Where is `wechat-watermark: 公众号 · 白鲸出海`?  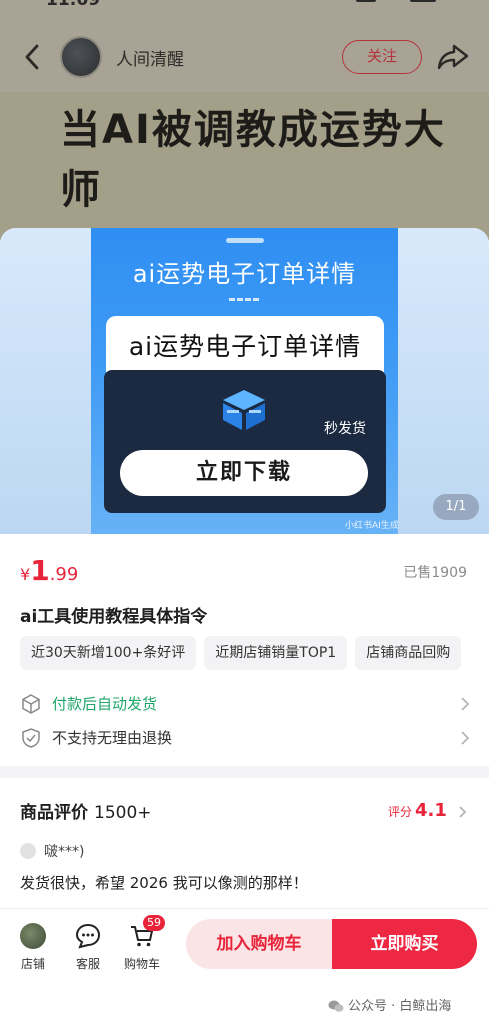
wechat-watermark: 公众号 · 白鲸出海 is located at coordinates (389, 1004).